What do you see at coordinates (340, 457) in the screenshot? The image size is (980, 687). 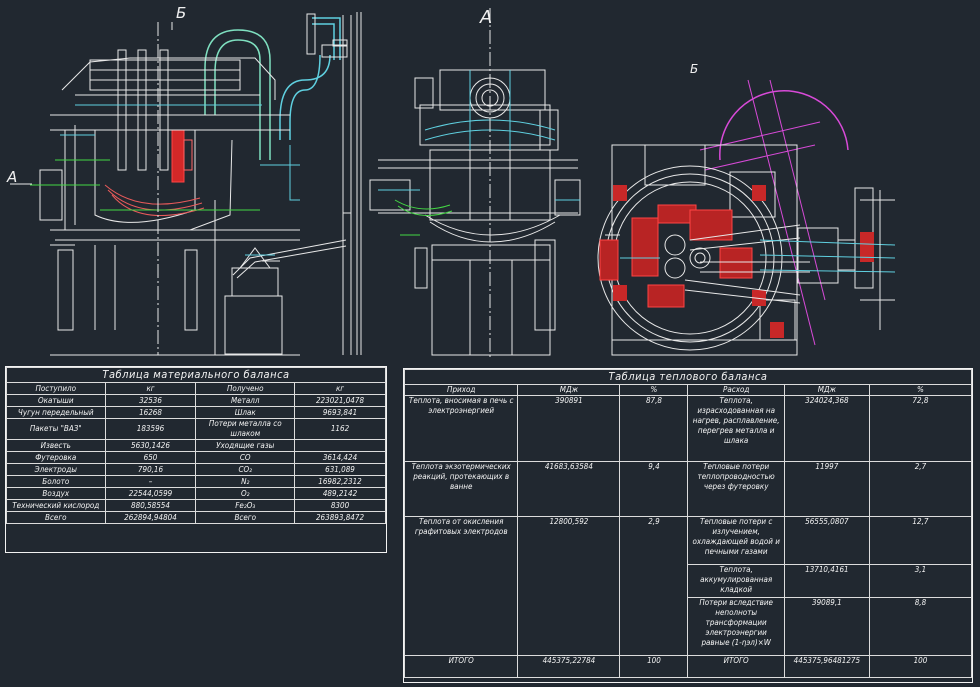 I see `table-cell: 3614,424` at bounding box center [340, 457].